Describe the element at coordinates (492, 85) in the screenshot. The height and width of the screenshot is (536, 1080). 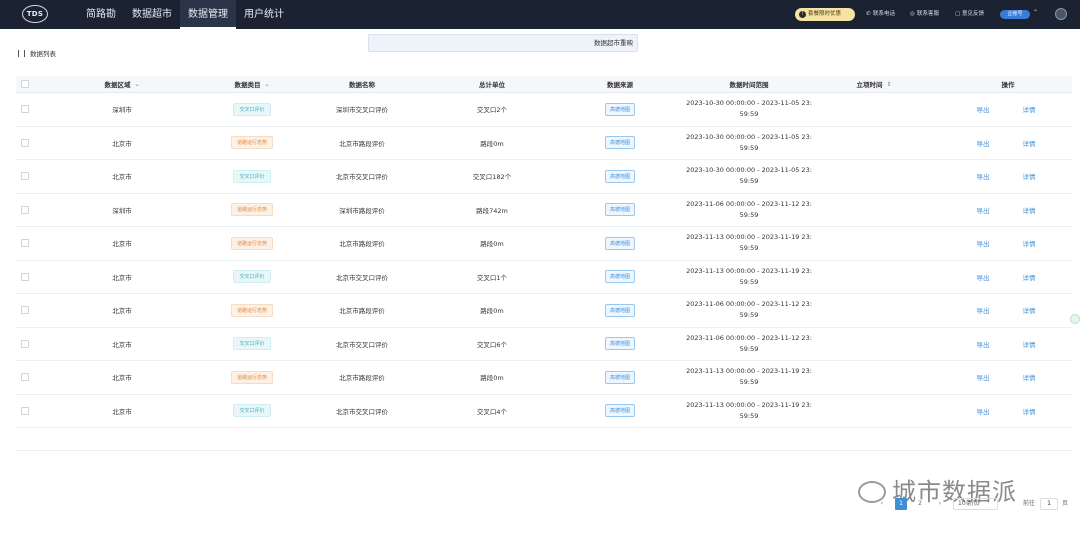
I see `col-unit: 总计单位` at that location.